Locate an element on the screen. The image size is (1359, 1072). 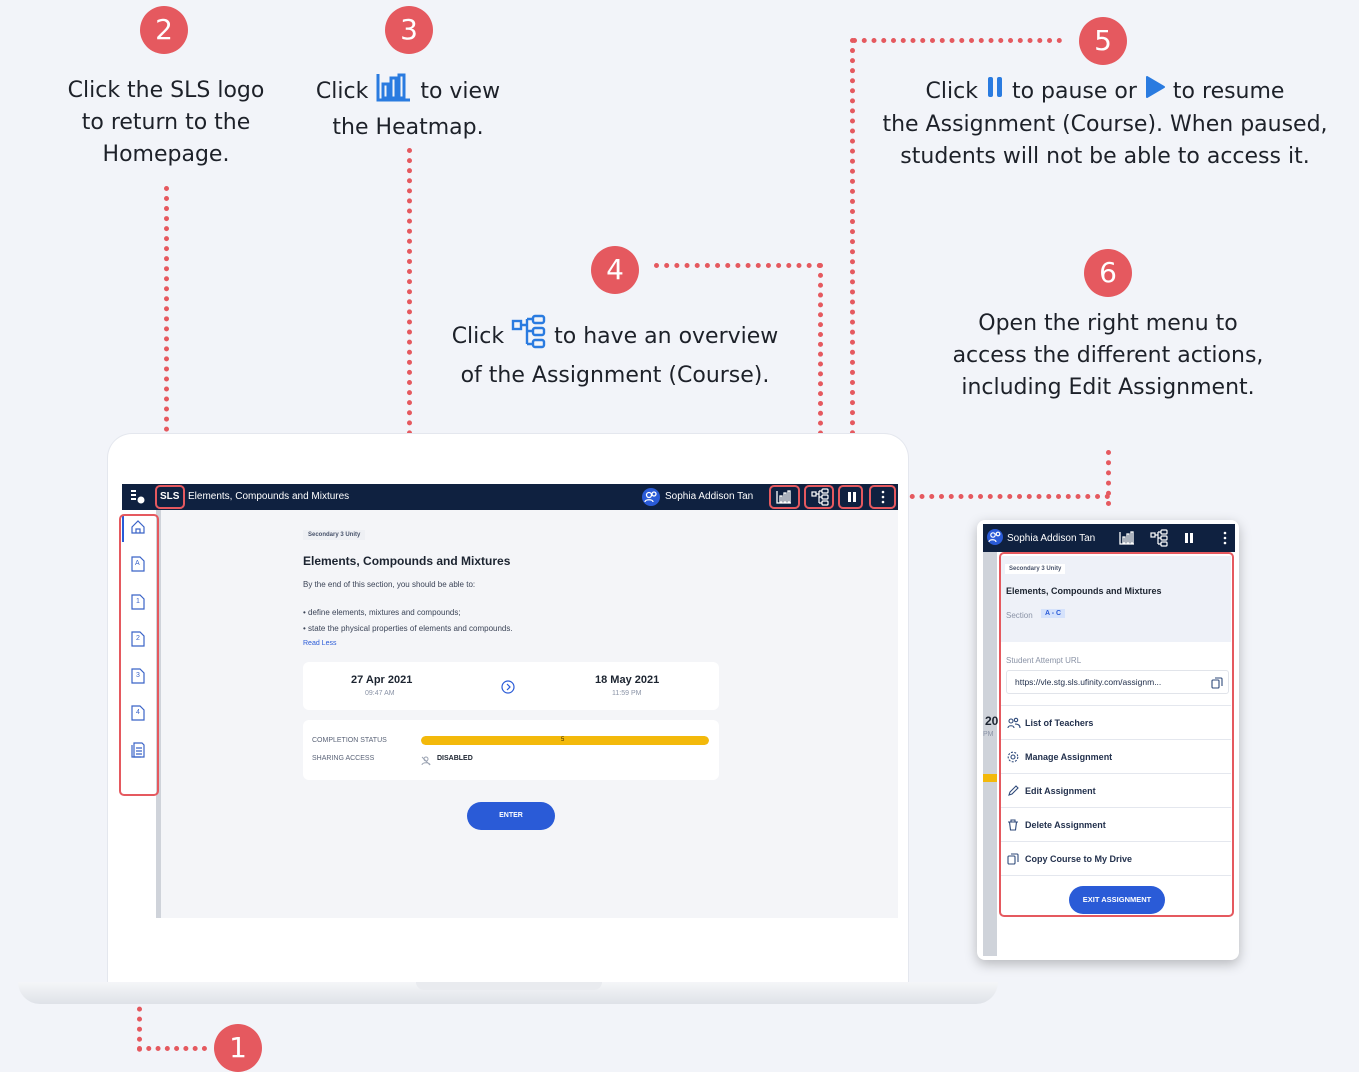
panel-heatmap-button is located at coordinates (1127, 538).